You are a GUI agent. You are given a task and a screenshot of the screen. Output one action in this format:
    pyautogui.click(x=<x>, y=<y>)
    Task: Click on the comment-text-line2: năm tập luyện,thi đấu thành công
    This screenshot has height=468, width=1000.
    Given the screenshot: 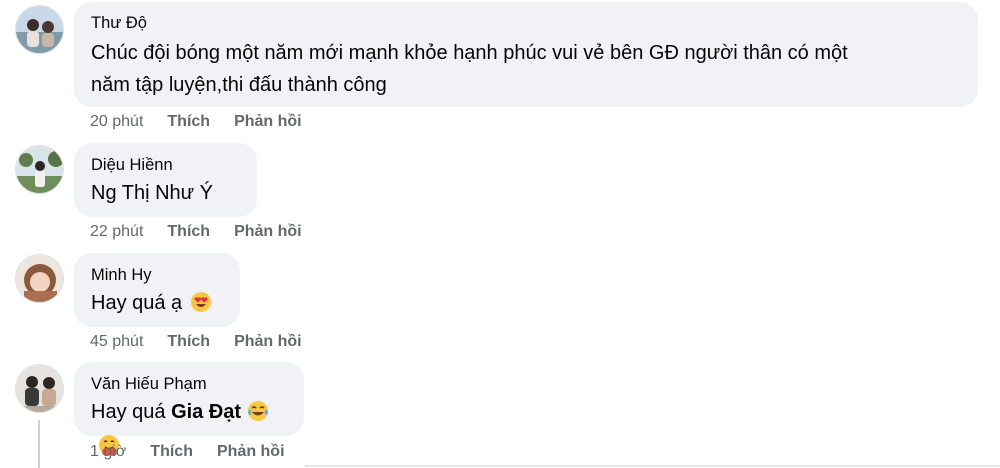 What is the action you would take?
    pyautogui.click(x=239, y=85)
    